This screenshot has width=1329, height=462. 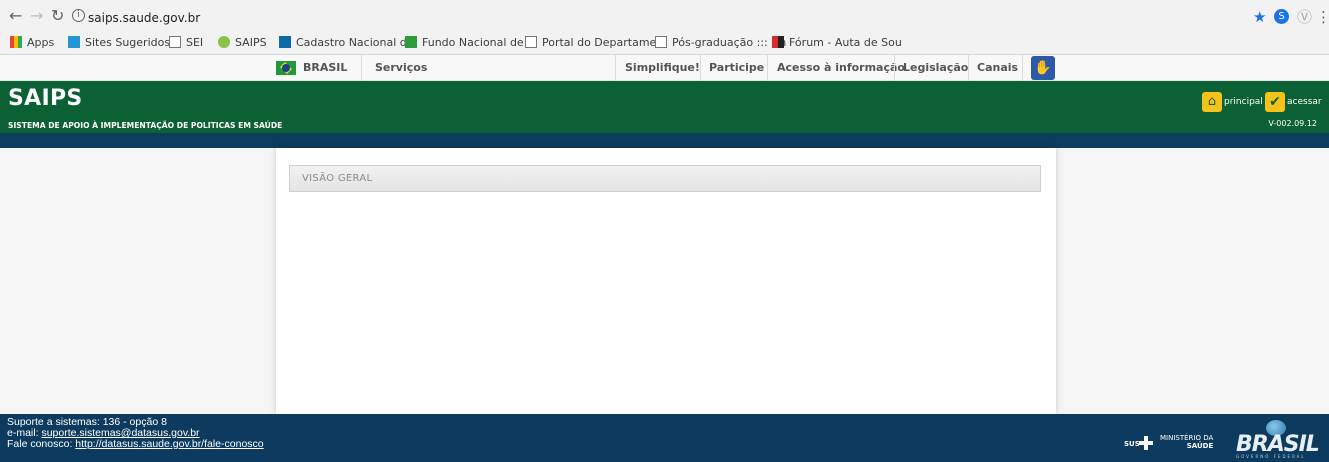 What do you see at coordinates (469, 43) in the screenshot?
I see `bookmark-fundo-nacional: Fundo Nacional de S` at bounding box center [469, 43].